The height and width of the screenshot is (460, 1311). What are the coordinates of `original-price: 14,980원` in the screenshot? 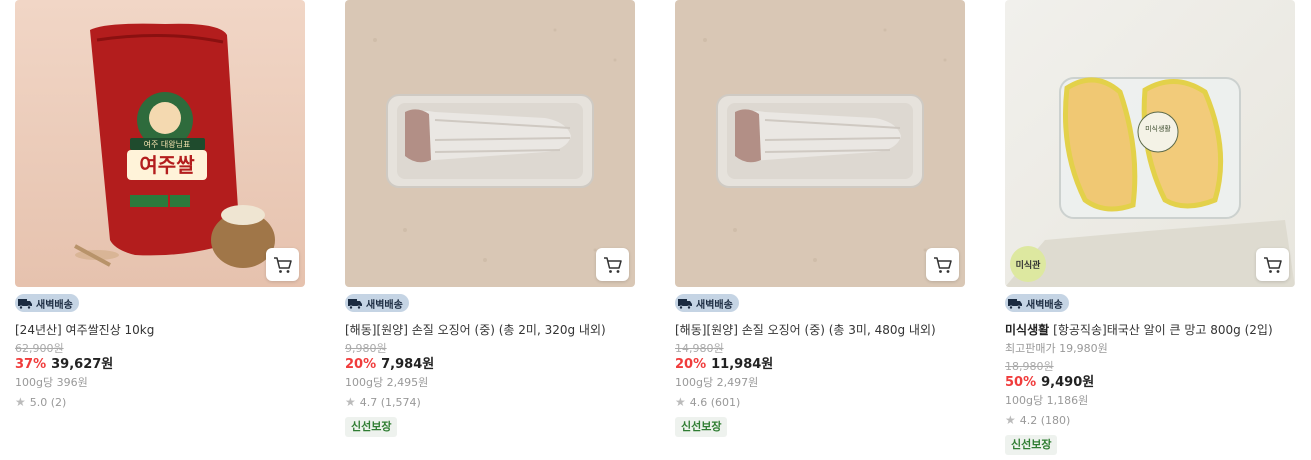 It's located at (699, 348).